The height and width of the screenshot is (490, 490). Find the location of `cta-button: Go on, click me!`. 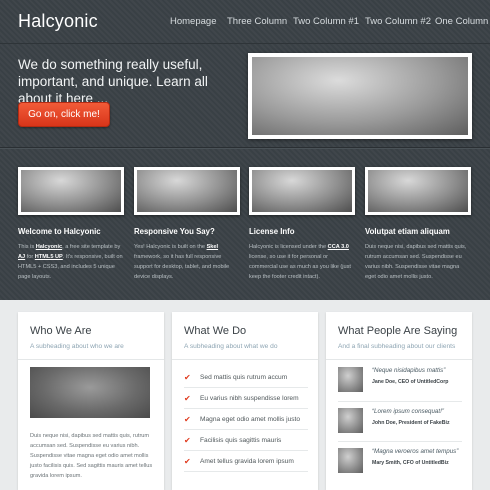

cta-button: Go on, click me! is located at coordinates (64, 114).